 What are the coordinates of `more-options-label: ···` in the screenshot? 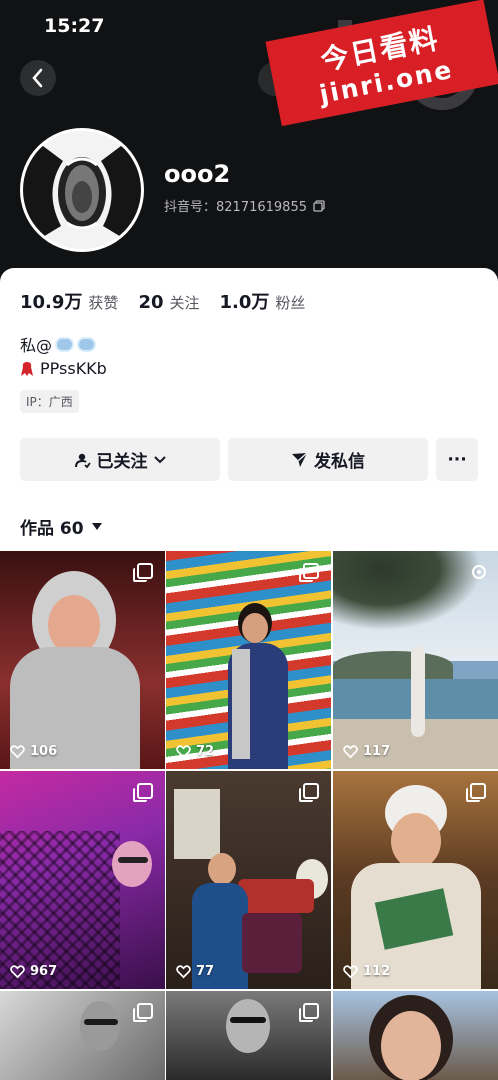 It's located at (457, 459).